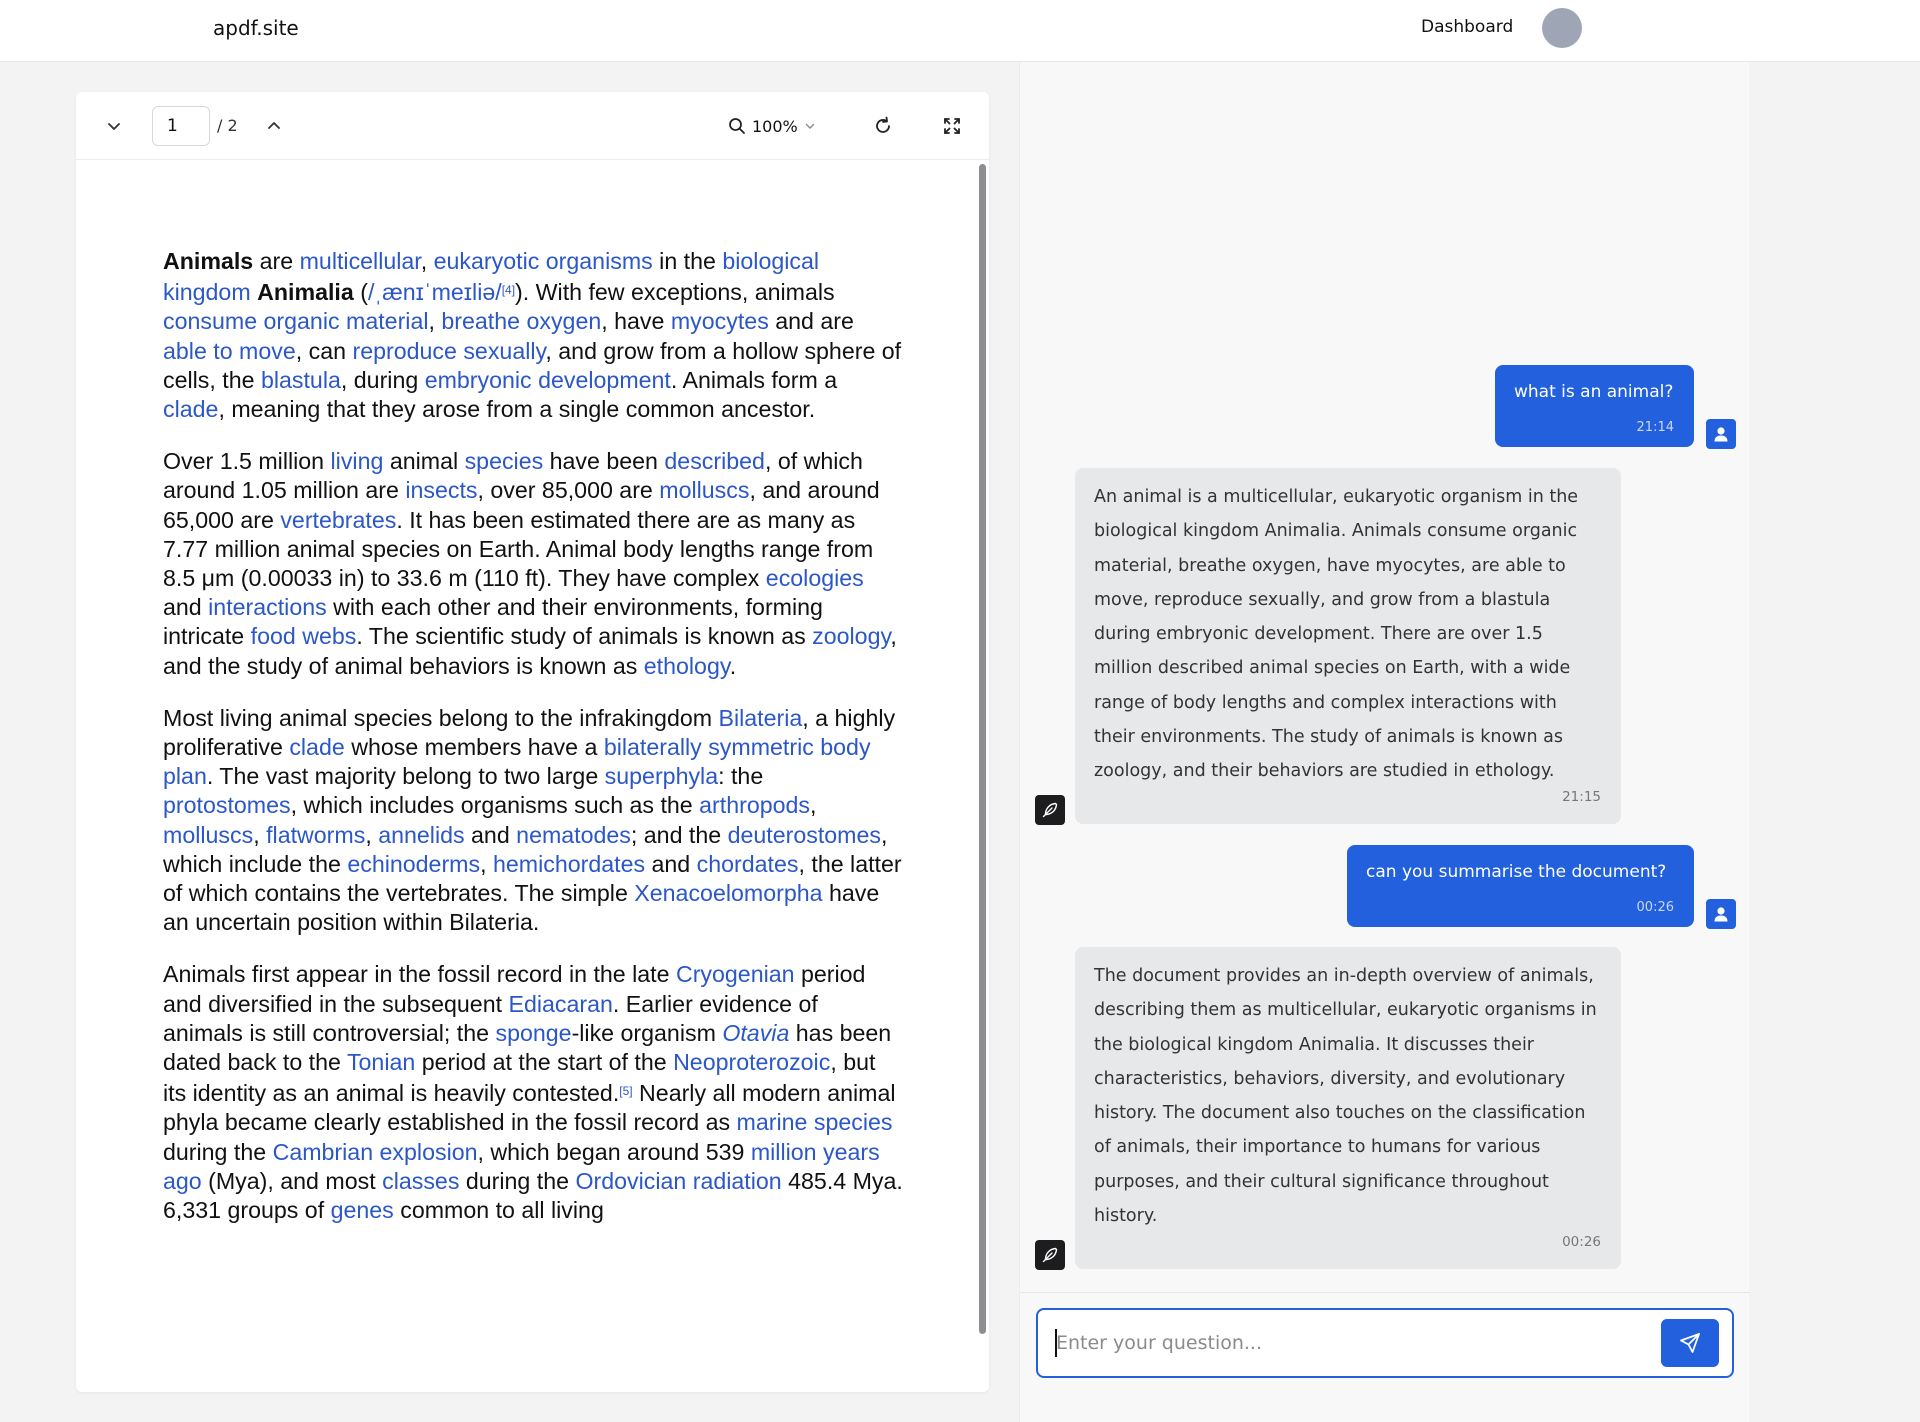 The height and width of the screenshot is (1422, 1920). Describe the element at coordinates (533, 1033) in the screenshot. I see `document-link: sponge` at that location.